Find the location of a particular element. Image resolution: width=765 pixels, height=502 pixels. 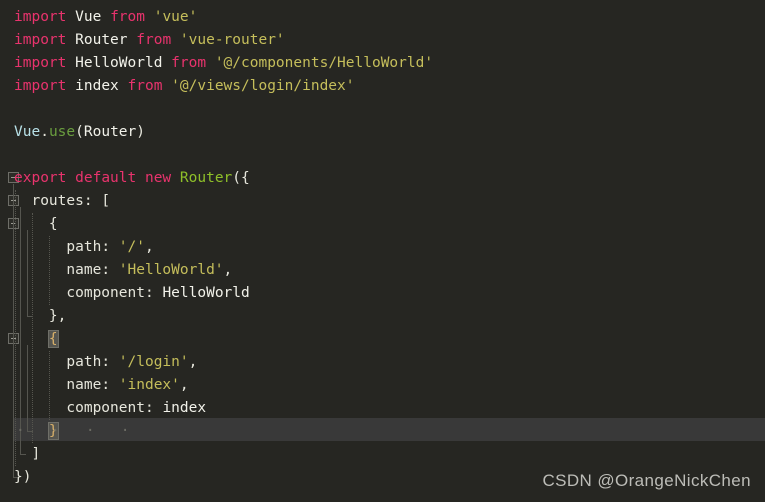

code-token: 'HelloWorld' is located at coordinates (171, 270).